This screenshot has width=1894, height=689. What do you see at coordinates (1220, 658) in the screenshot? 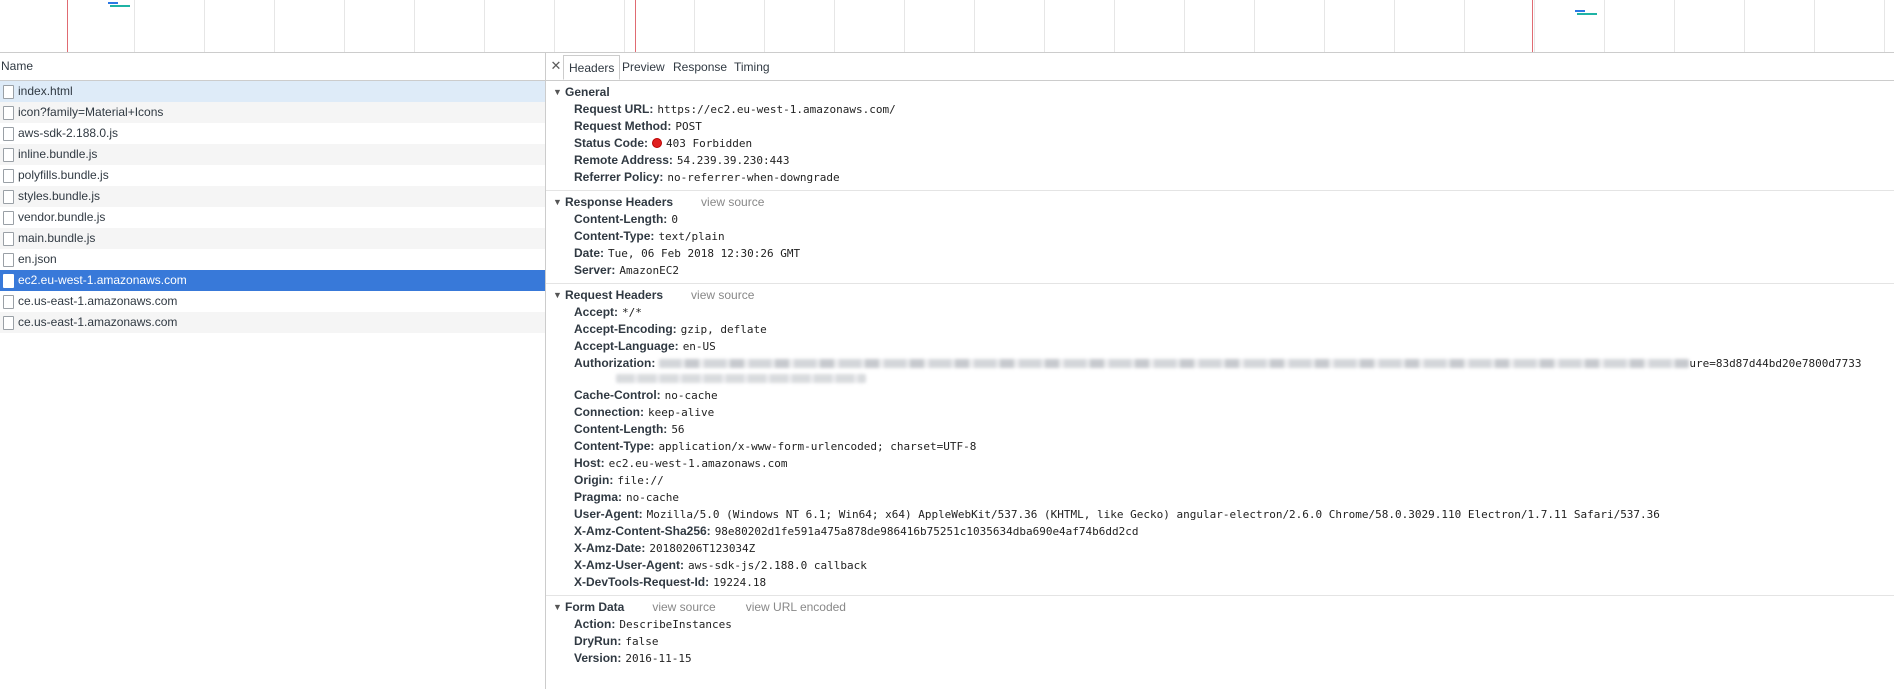
I see `header-row: Version: 2016-11-15` at bounding box center [1220, 658].